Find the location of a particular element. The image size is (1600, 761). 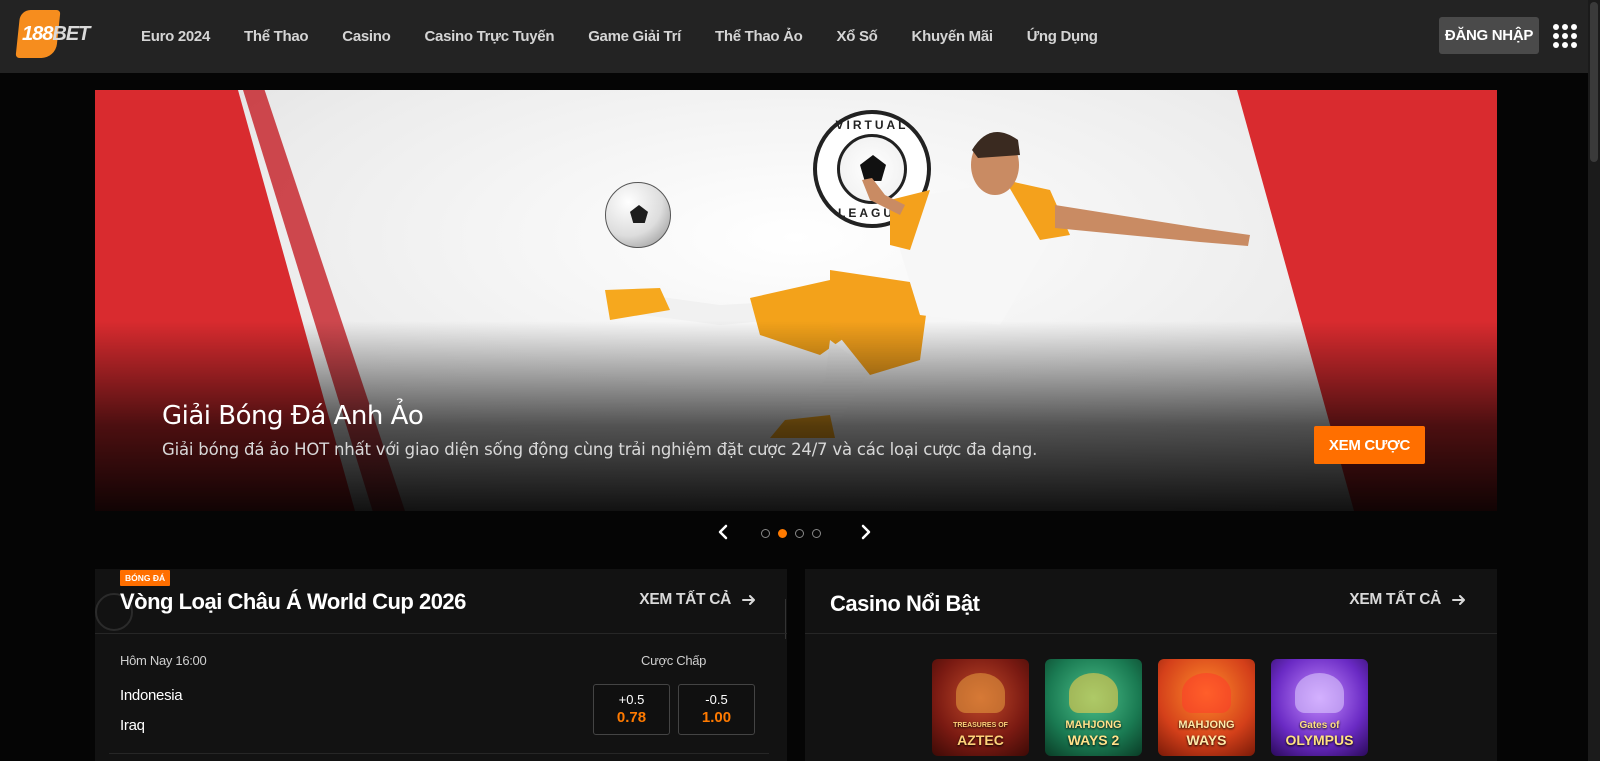

sports-see-all-link: XEM TẤT CẢ is located at coordinates (698, 600).